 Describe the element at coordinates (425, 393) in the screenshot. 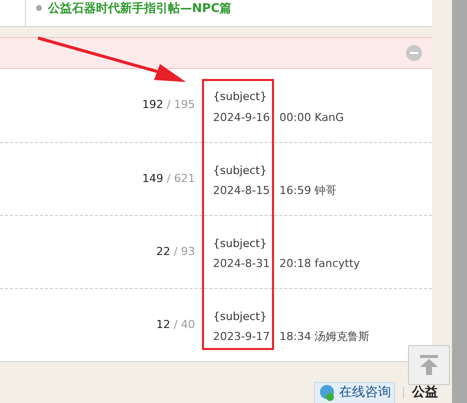

I see `brand-text: 公益` at that location.